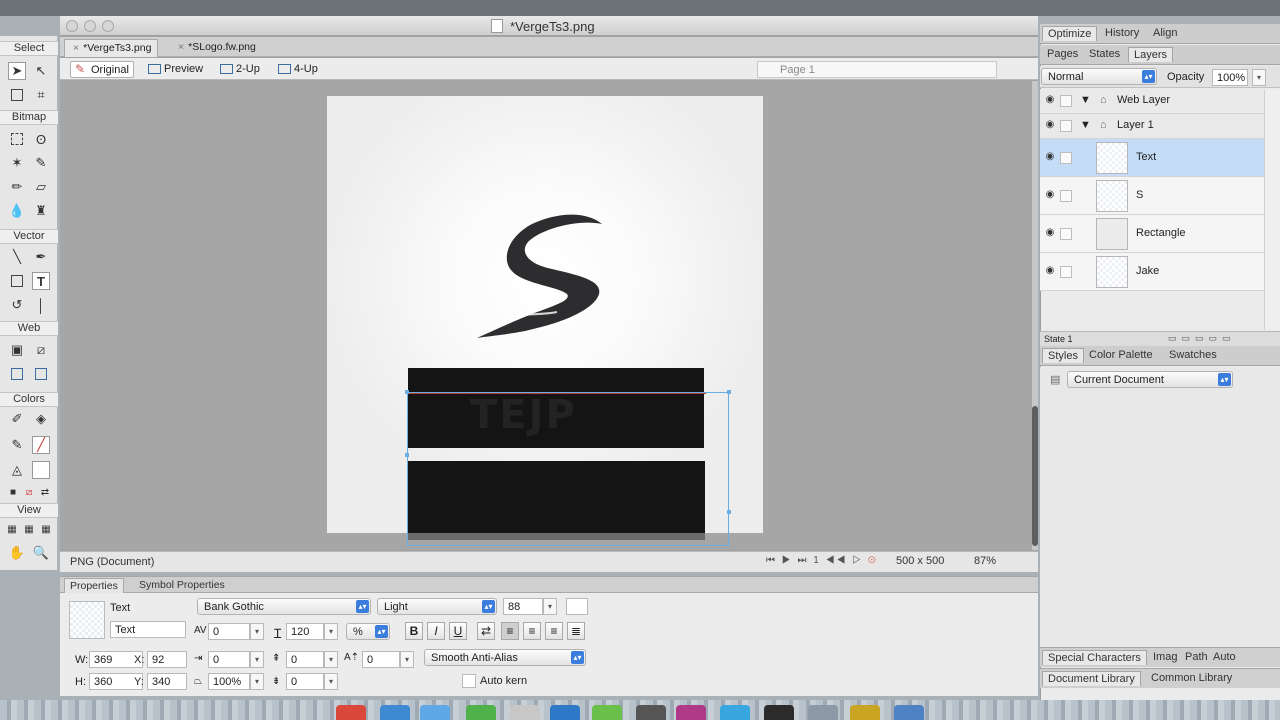  I want to click on two-up-view-button: 2-Up, so click(240, 69).